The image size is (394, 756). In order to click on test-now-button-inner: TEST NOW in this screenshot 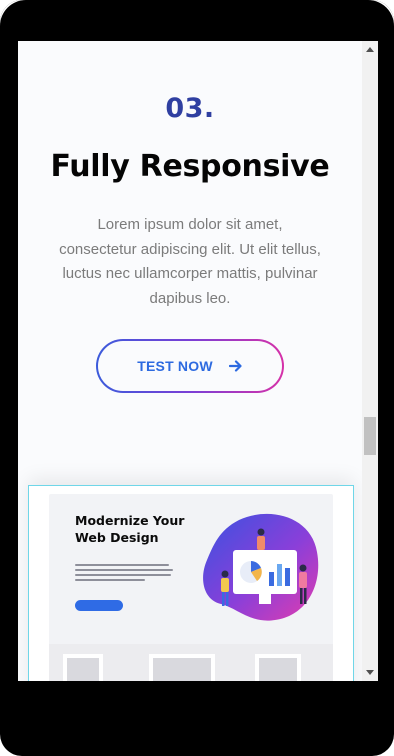, I will do `click(190, 366)`.